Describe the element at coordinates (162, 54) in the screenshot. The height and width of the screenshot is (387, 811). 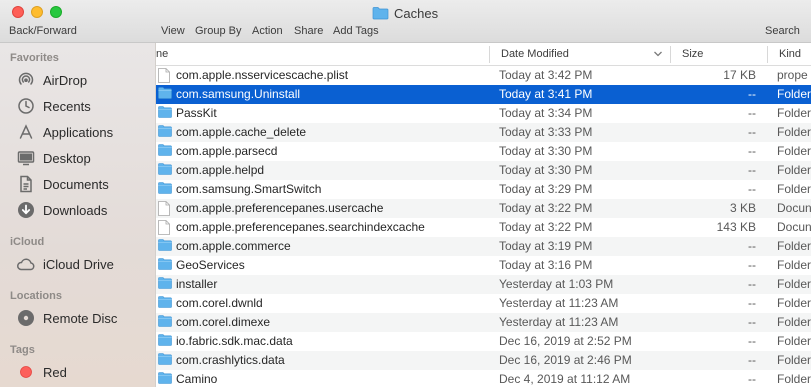
I see `column-header-name: ne` at that location.